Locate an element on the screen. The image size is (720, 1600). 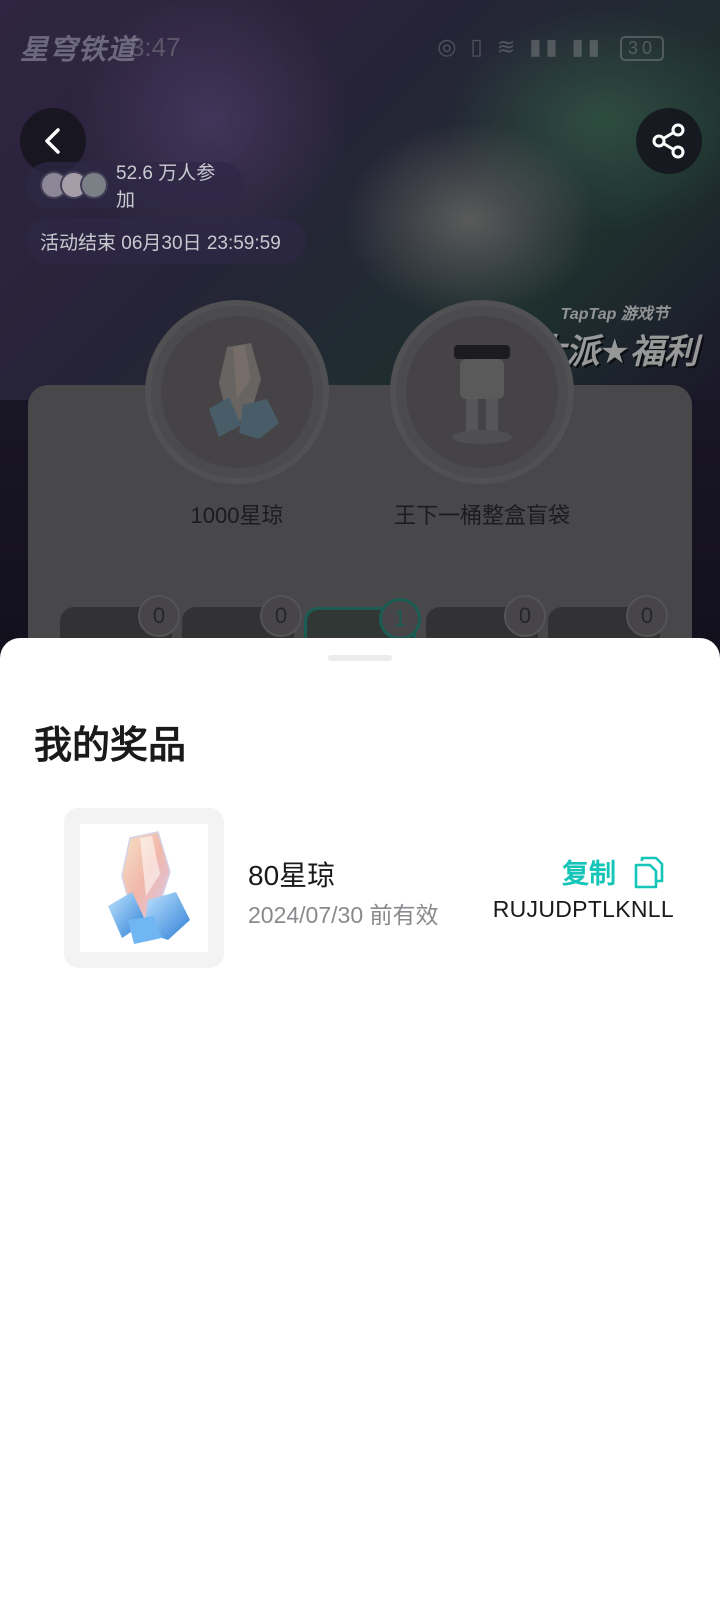
share-button is located at coordinates (669, 141).